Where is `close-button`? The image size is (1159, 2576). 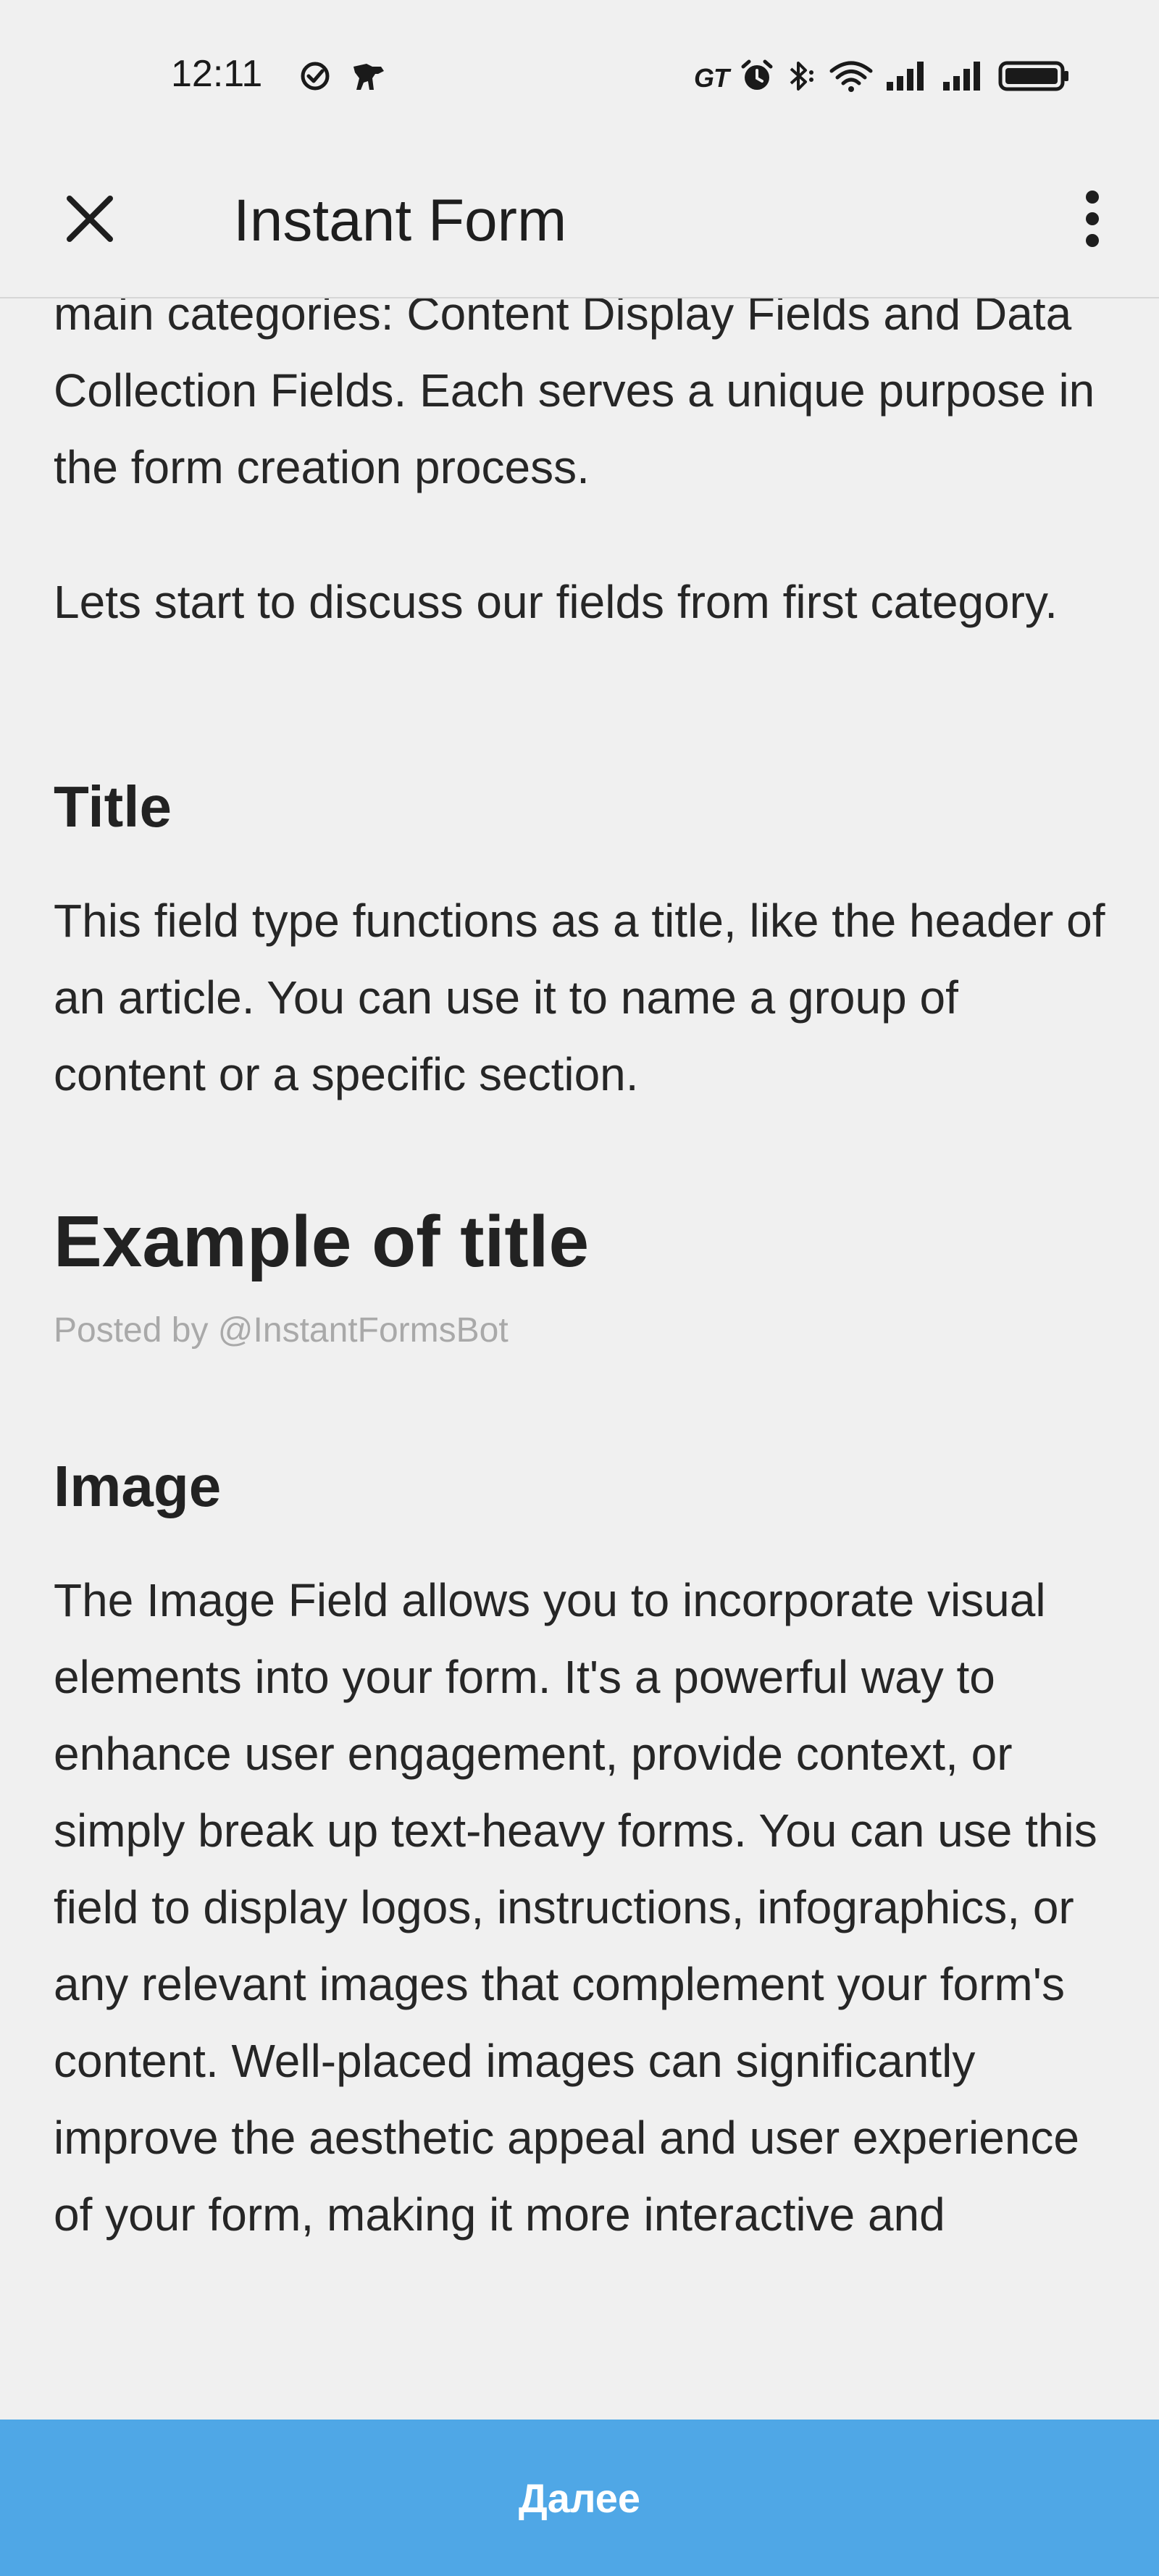 close-button is located at coordinates (90, 220).